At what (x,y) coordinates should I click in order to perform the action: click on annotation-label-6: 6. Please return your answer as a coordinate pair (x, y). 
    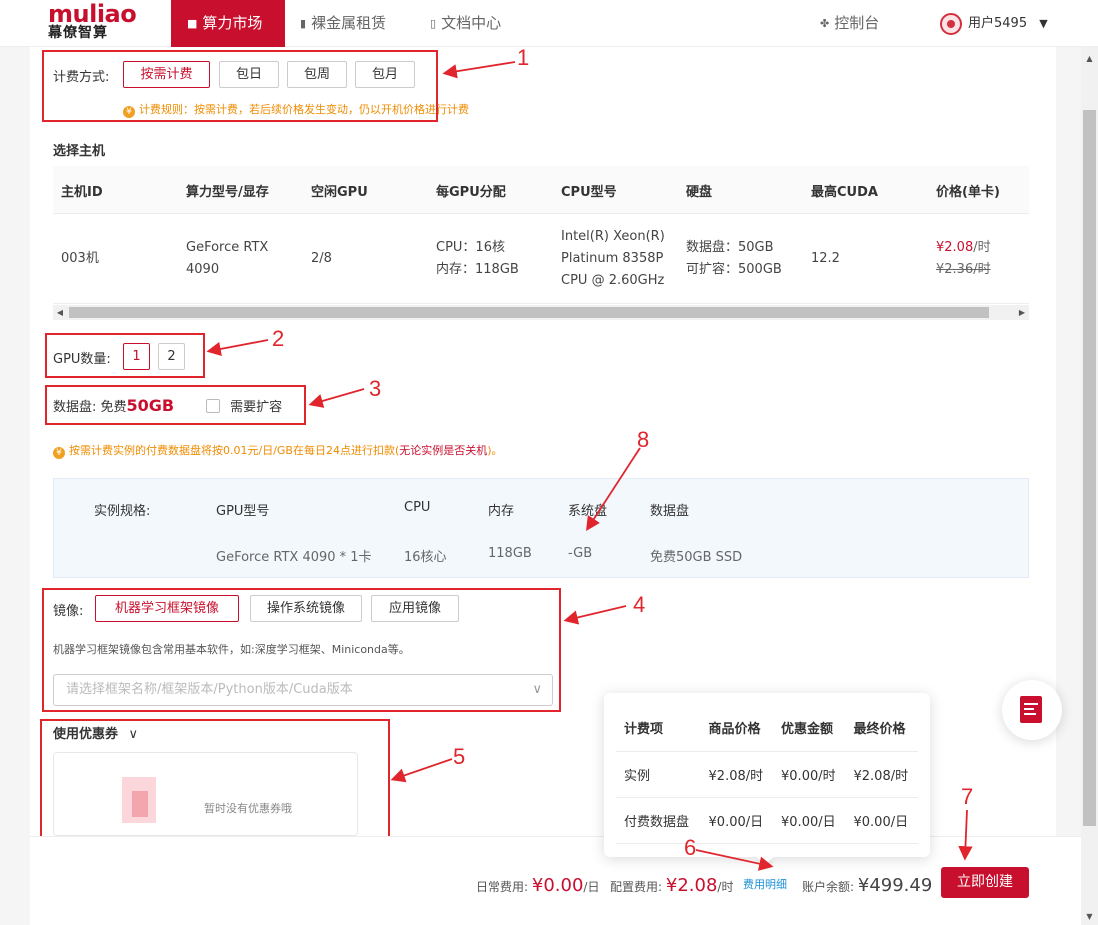
    Looking at the image, I should click on (690, 847).